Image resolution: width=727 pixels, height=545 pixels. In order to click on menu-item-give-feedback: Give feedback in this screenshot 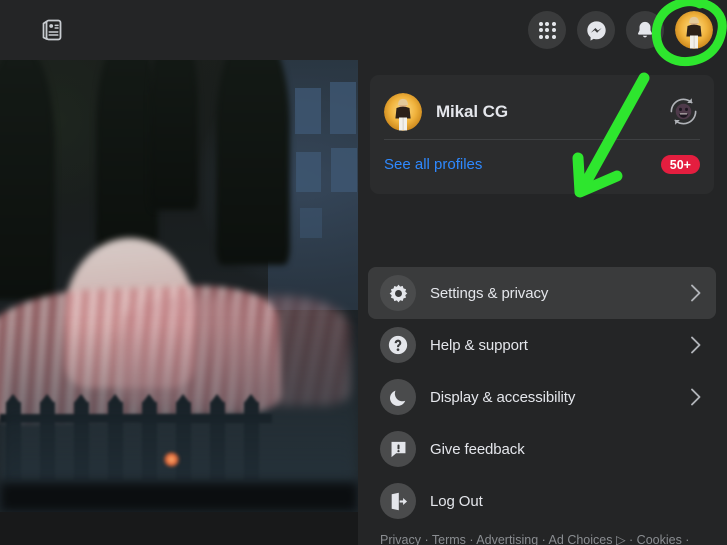, I will do `click(542, 449)`.